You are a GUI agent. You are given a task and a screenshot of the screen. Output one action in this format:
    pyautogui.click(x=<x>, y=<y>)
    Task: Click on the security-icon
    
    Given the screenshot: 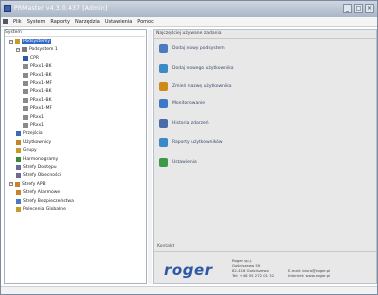 What is the action you would take?
    pyautogui.click(x=18, y=201)
    